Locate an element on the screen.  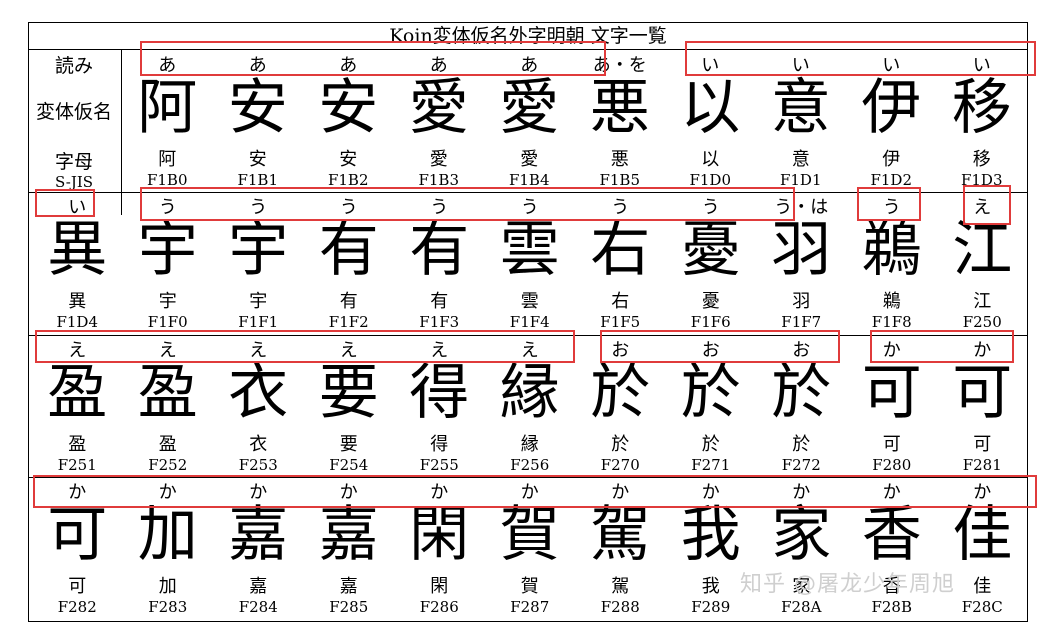
variant-glyph: 閑 is located at coordinates (439, 535).